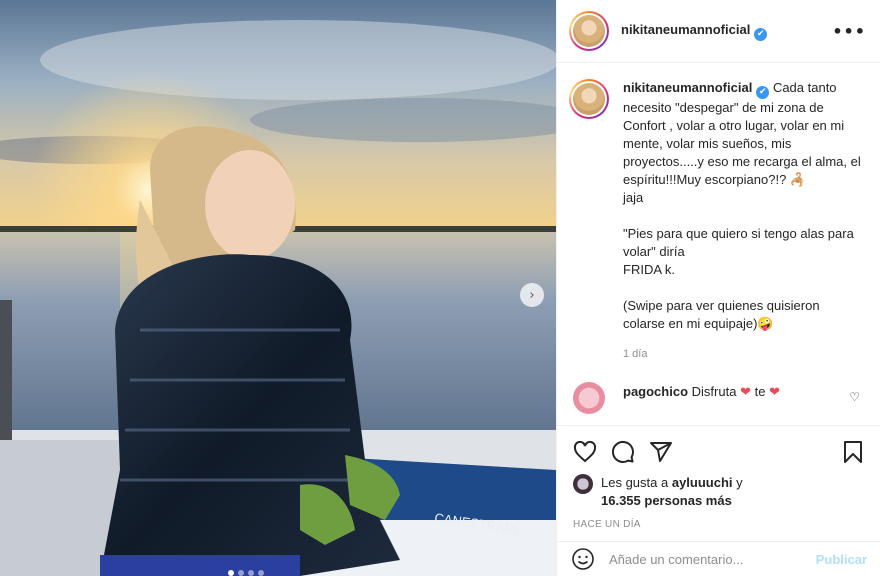  I want to click on commenter-avatar, so click(589, 398).